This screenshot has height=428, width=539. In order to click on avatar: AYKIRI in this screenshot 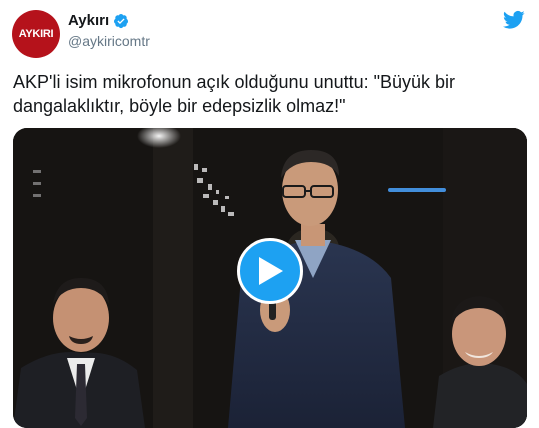, I will do `click(36, 34)`.